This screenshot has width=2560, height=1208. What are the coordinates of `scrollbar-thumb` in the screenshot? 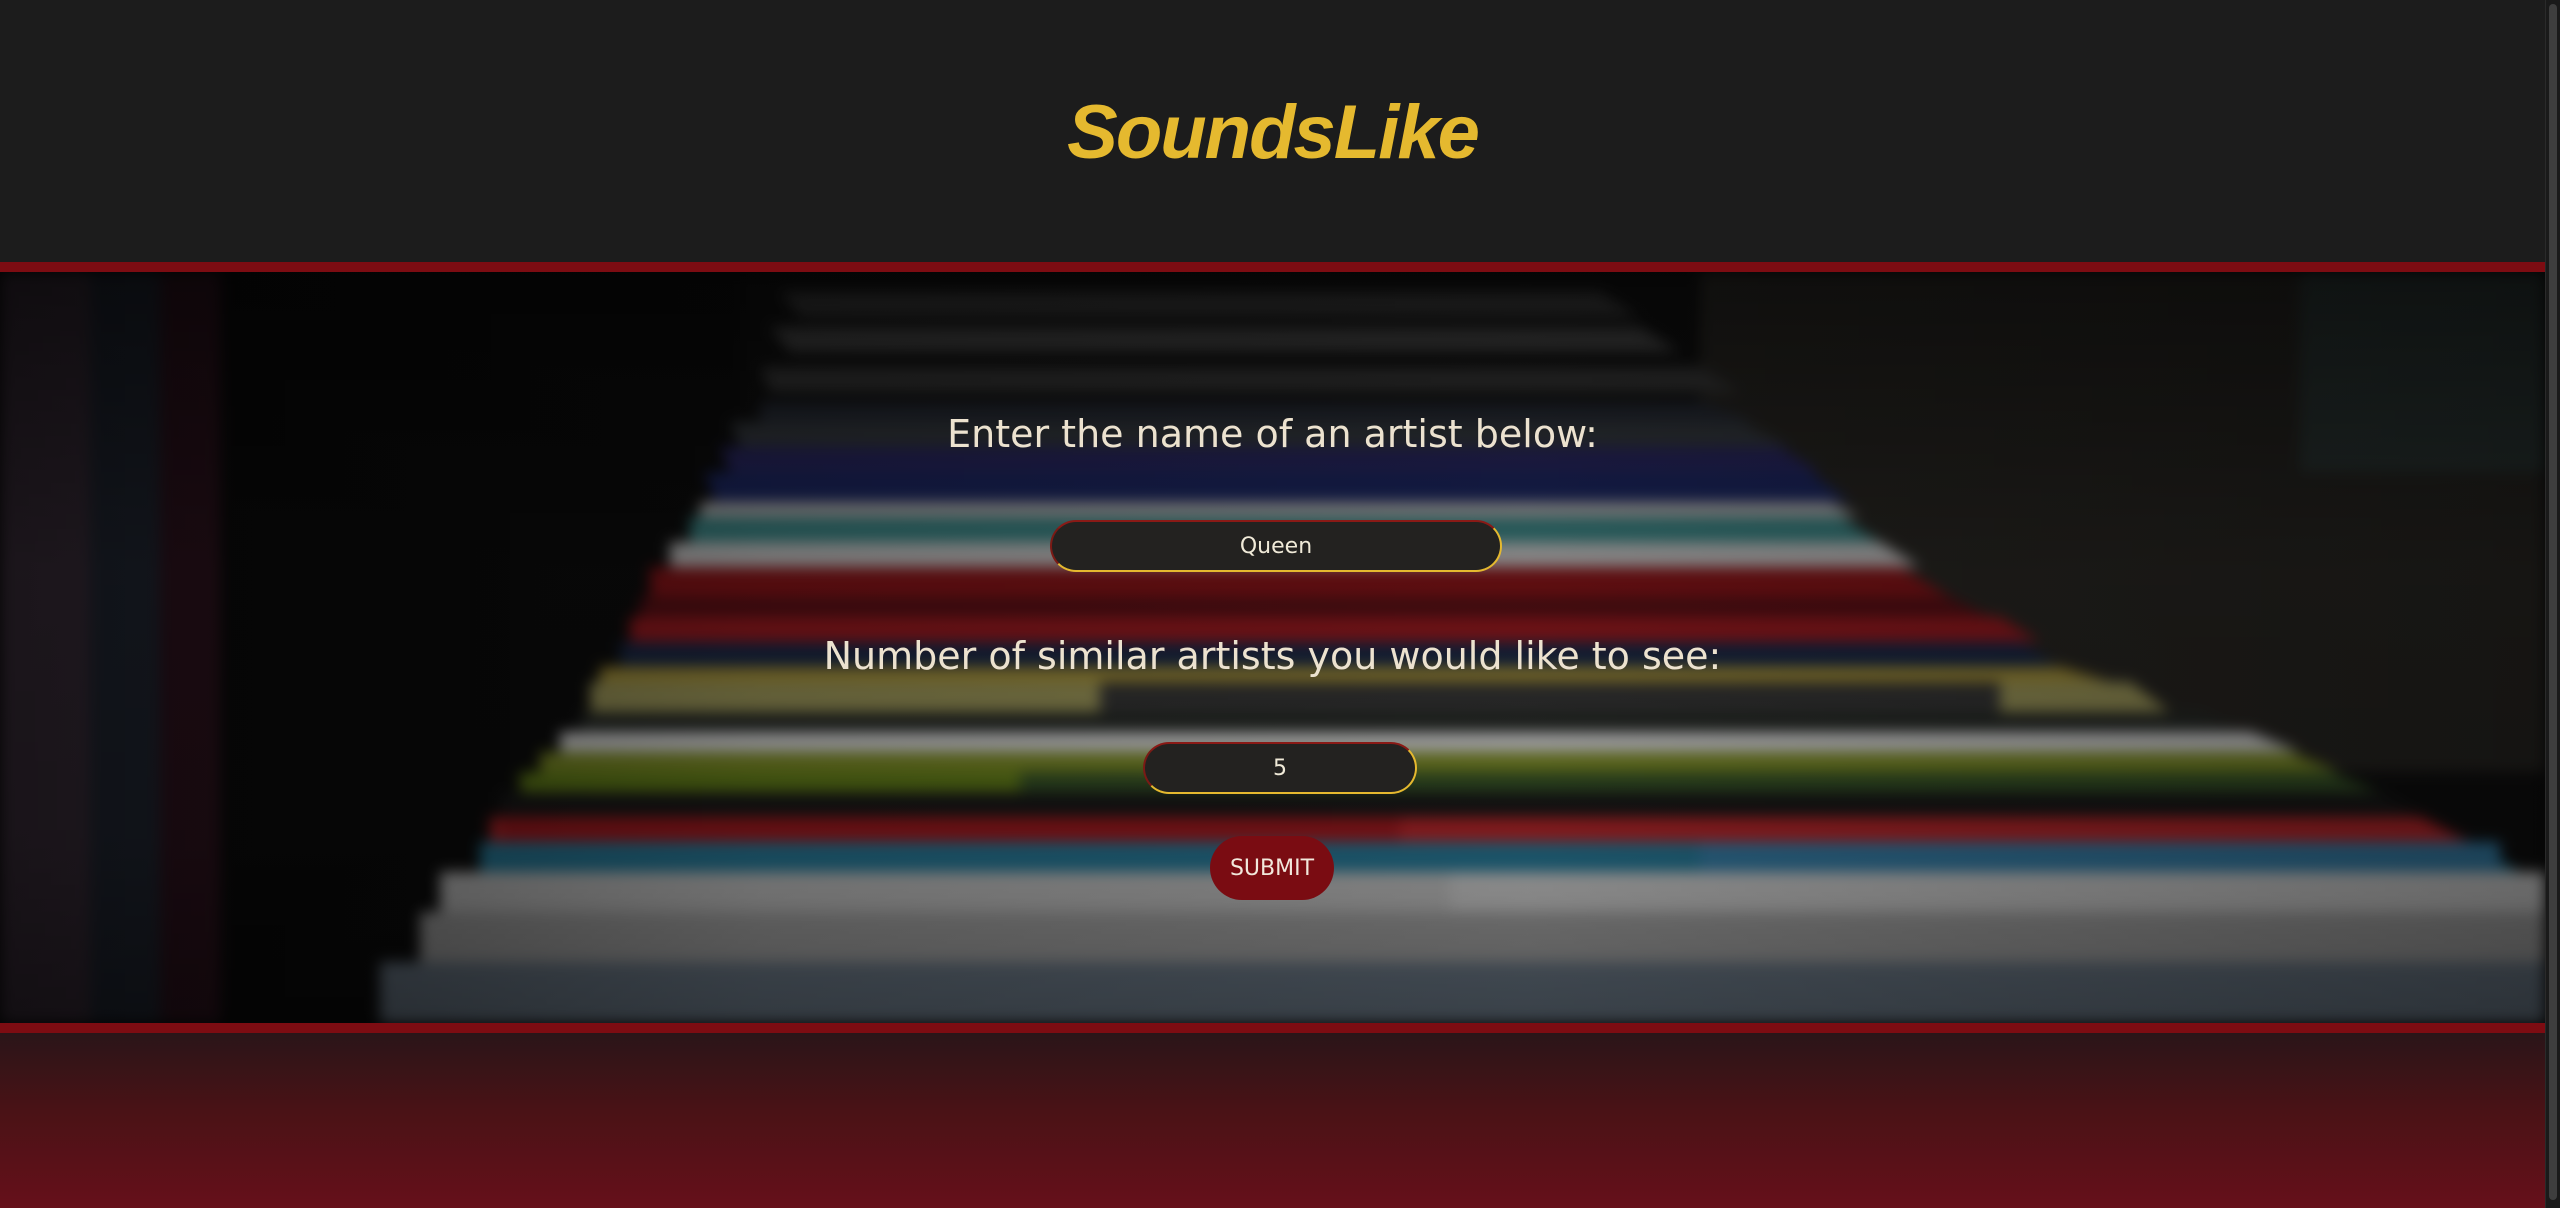 It's located at (2553, 602).